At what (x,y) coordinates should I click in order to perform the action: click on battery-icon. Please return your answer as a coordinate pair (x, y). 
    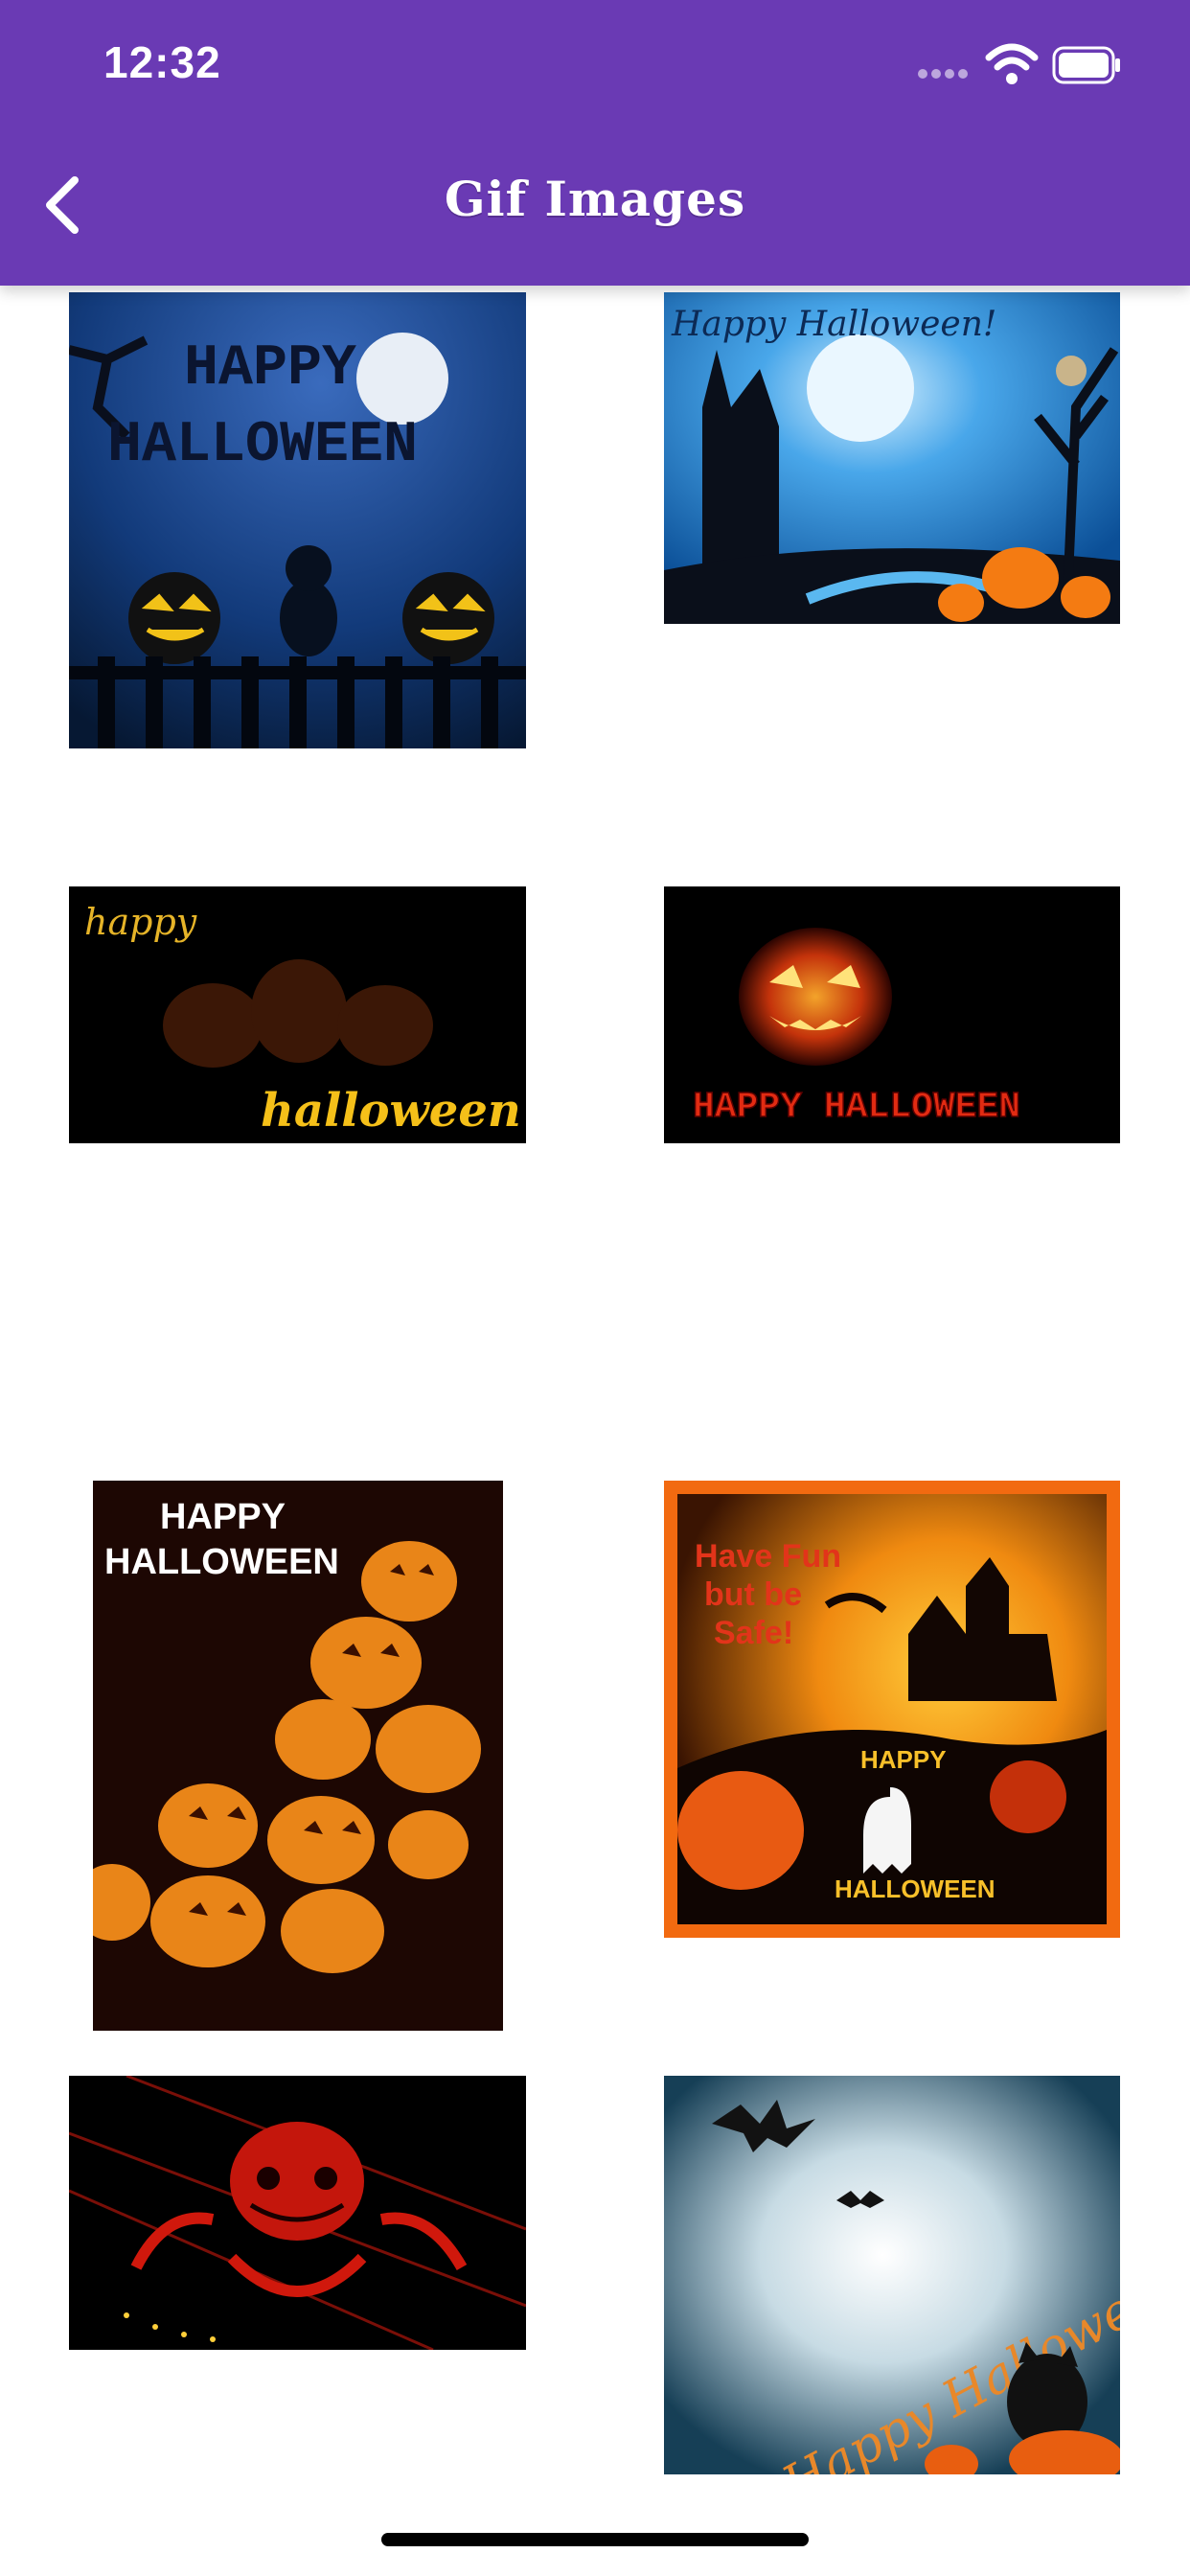
    Looking at the image, I should click on (1086, 65).